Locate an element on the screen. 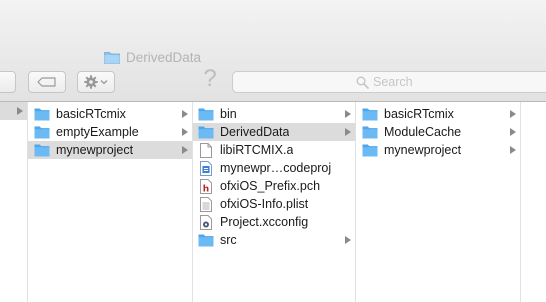 Image resolution: width=546 pixels, height=302 pixels. list-item: libiRTCMIX.a is located at coordinates (274, 150).